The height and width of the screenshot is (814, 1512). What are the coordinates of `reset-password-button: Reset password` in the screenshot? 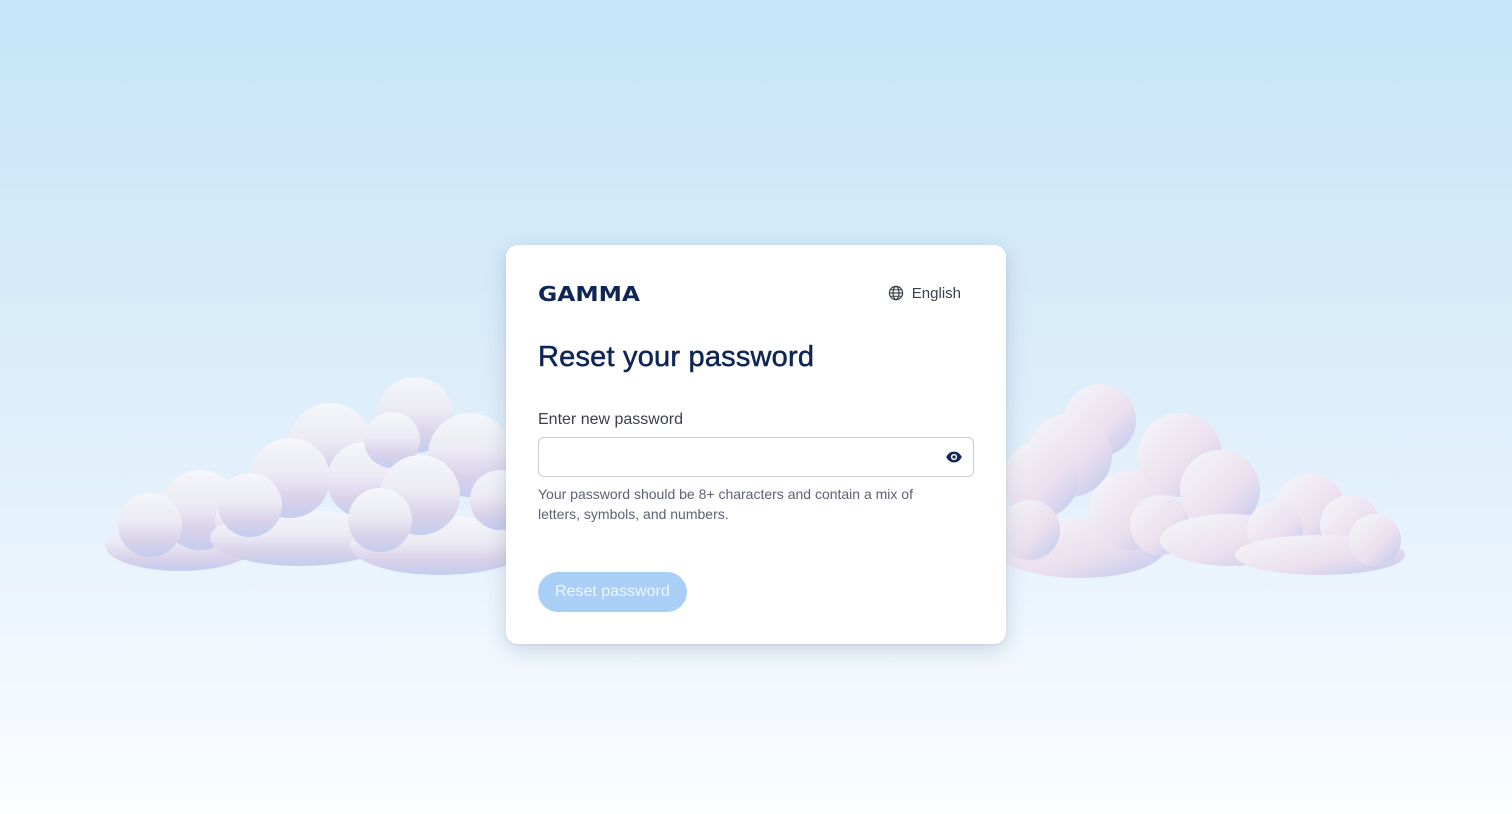 It's located at (612, 592).